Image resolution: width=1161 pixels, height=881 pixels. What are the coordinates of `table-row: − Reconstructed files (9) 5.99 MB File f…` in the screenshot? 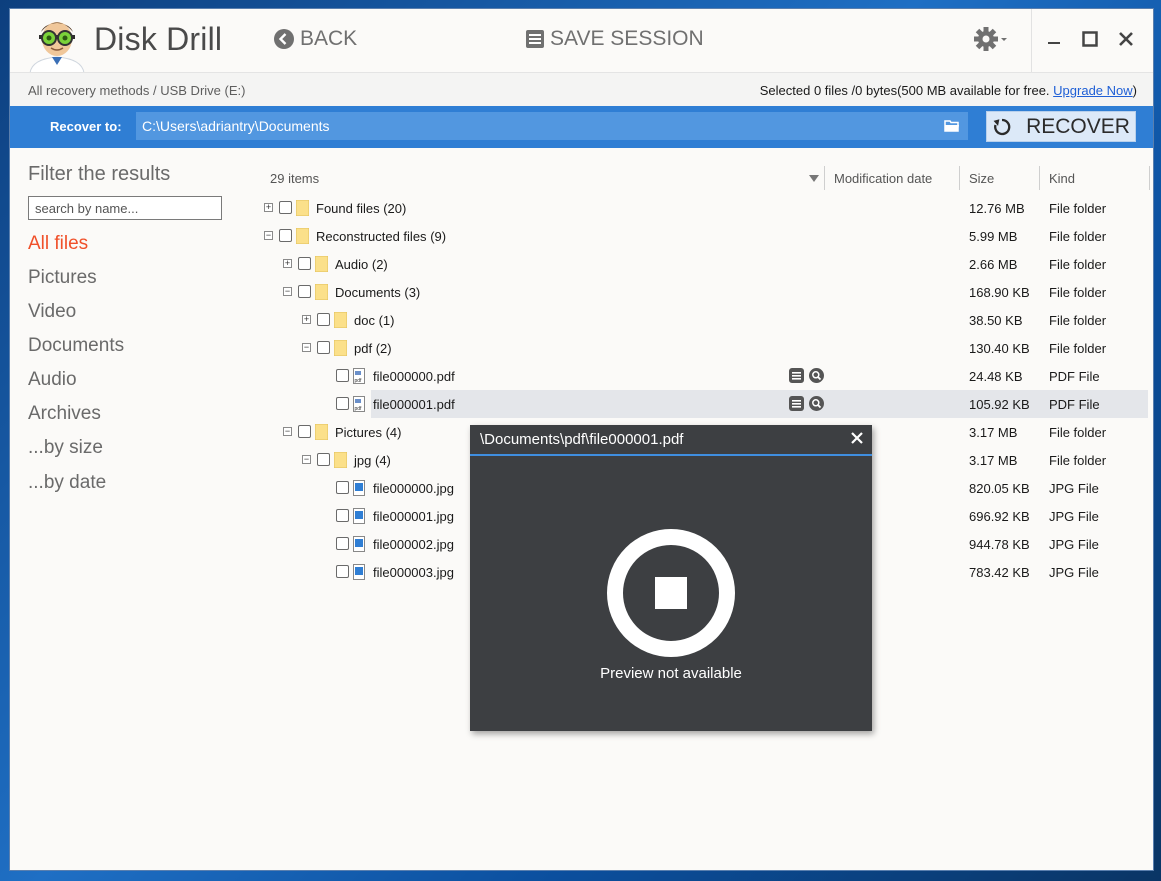 It's located at (703, 236).